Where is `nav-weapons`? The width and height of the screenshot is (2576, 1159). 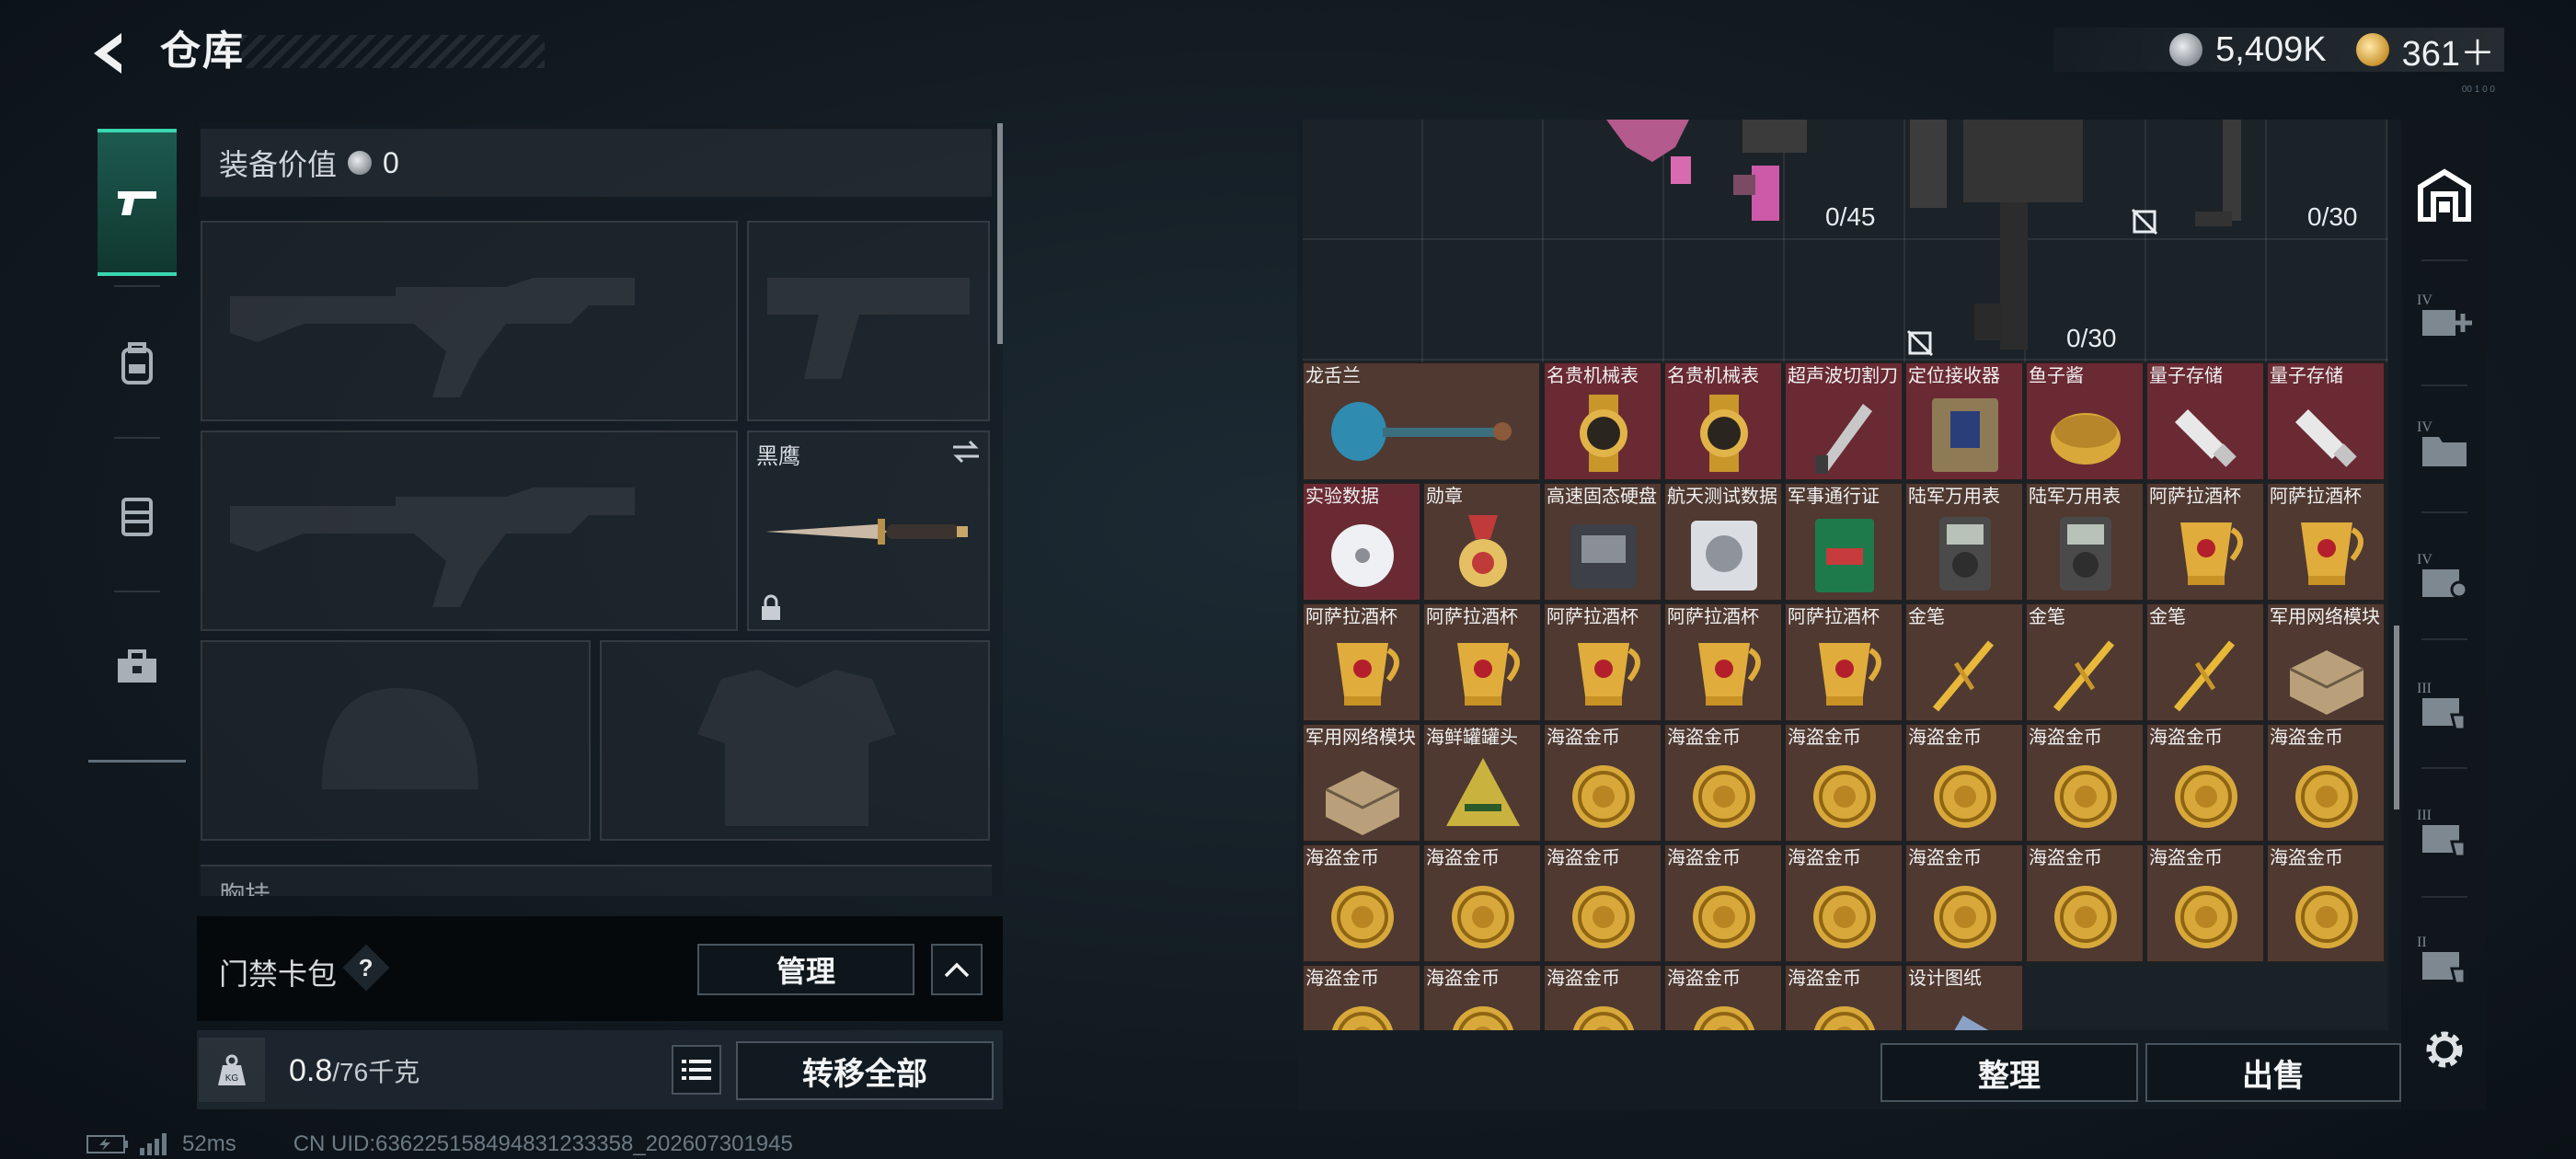
nav-weapons is located at coordinates (137, 202).